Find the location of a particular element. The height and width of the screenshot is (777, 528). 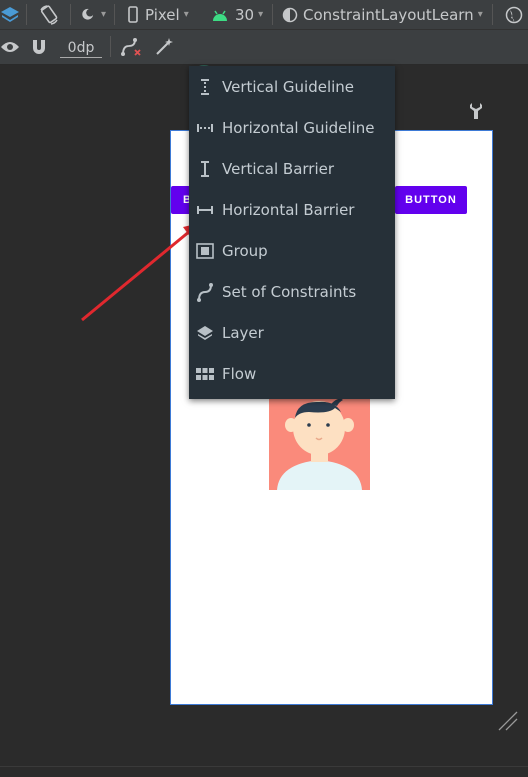

menu-item-vertical-guideline: Vertical Guideline is located at coordinates (292, 86).